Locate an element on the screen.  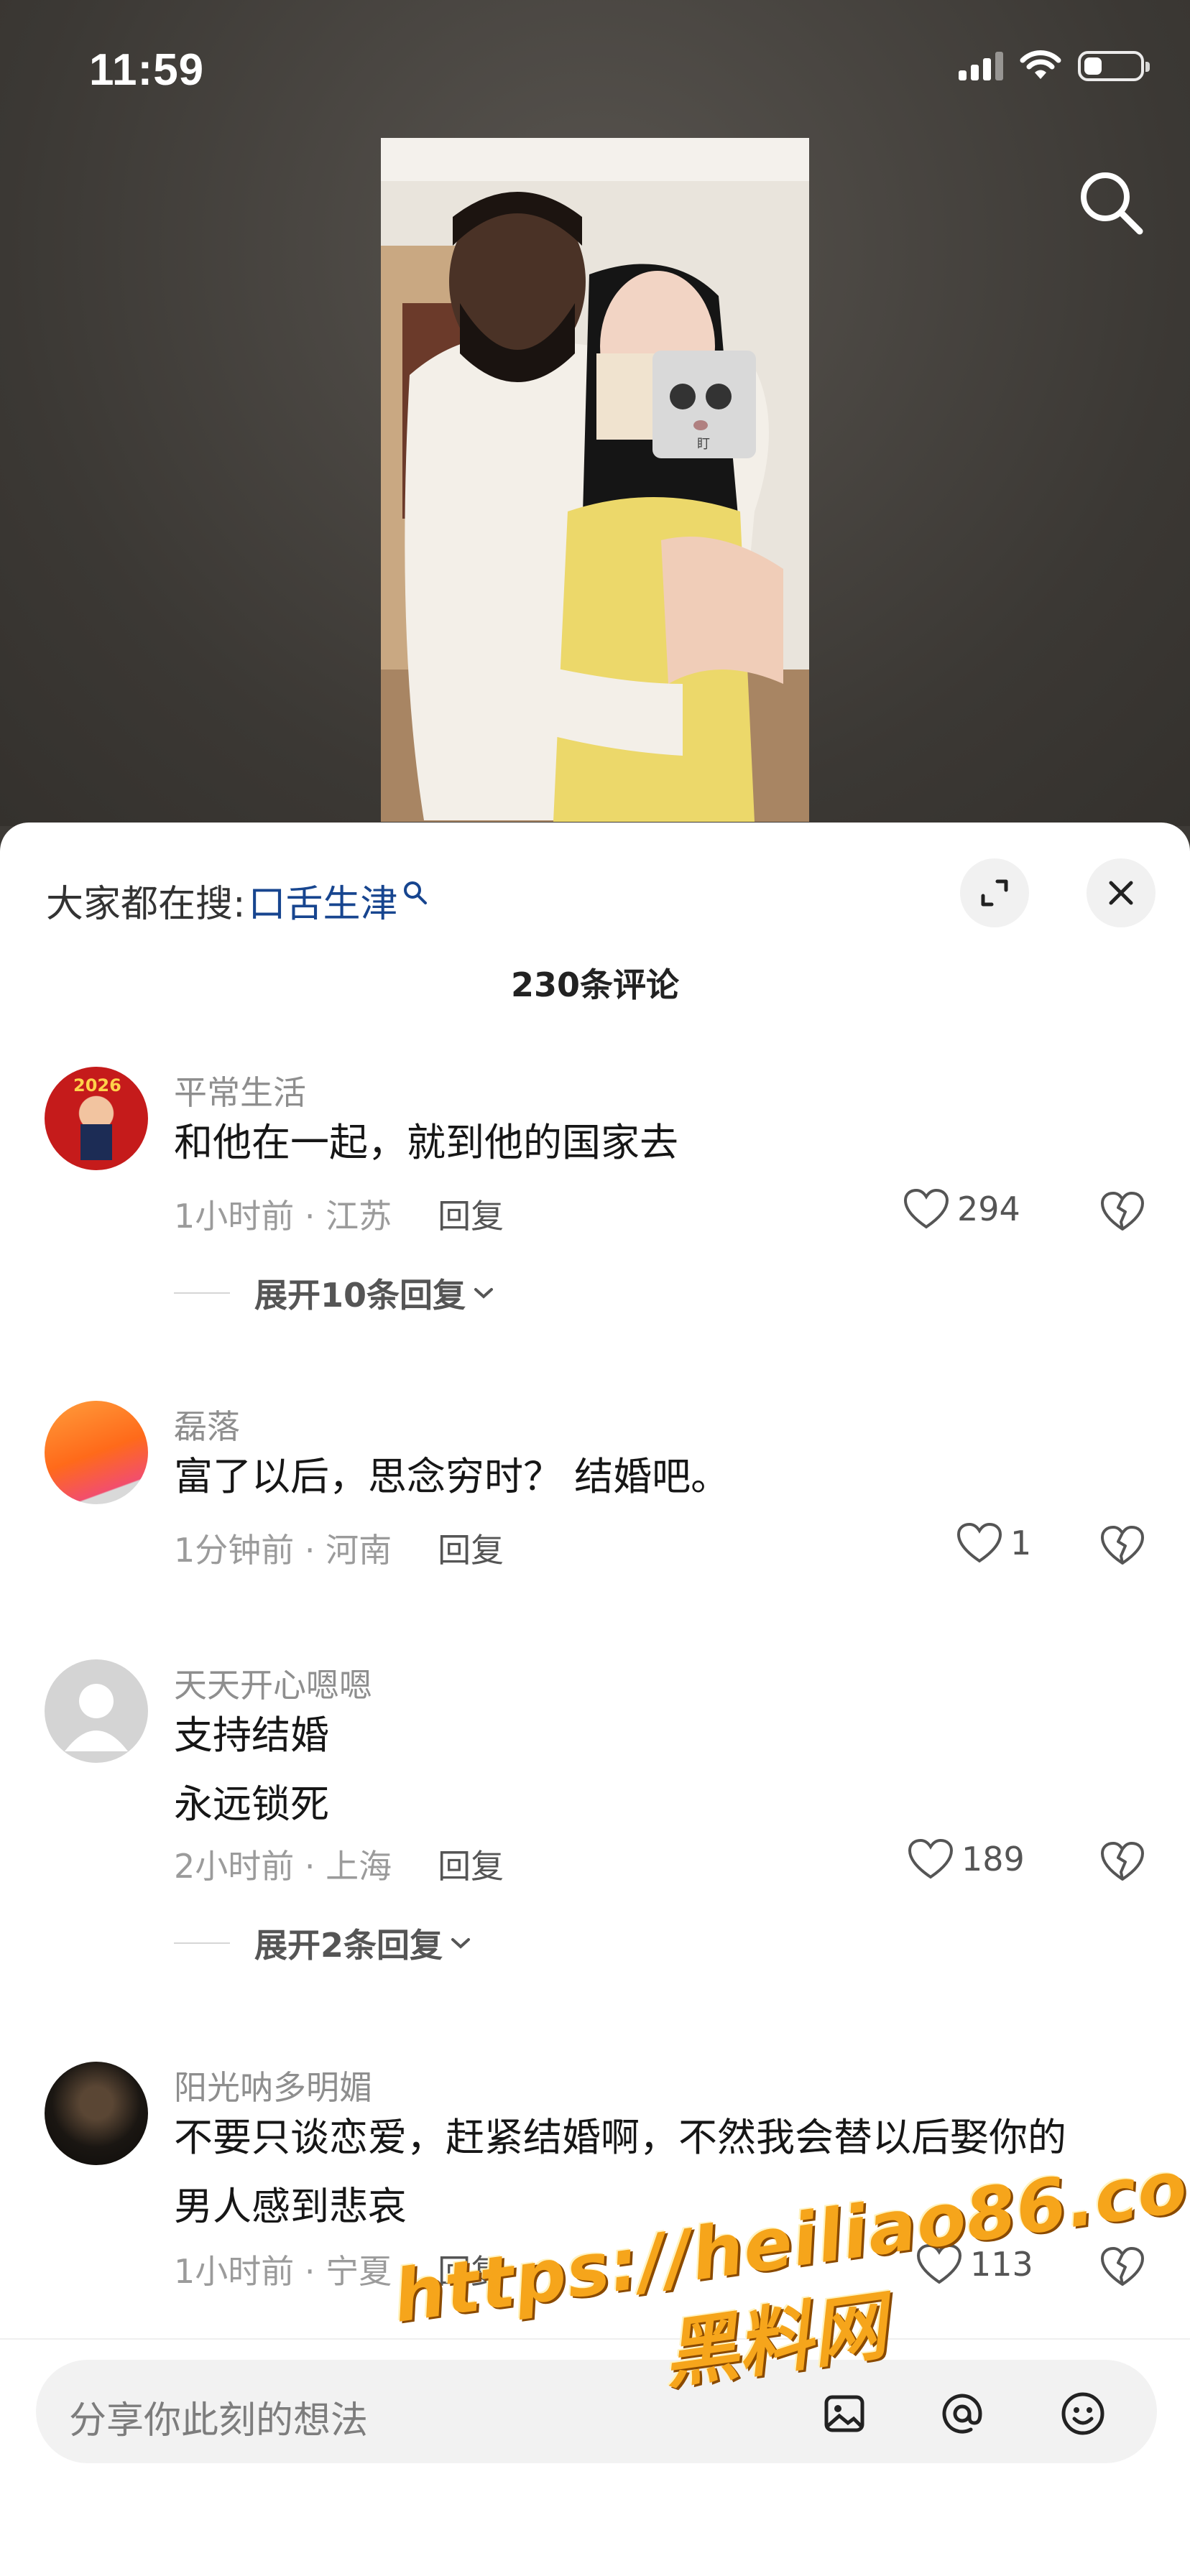
comment-text: 和他在一起，就到他的国家去 is located at coordinates (426, 1142).